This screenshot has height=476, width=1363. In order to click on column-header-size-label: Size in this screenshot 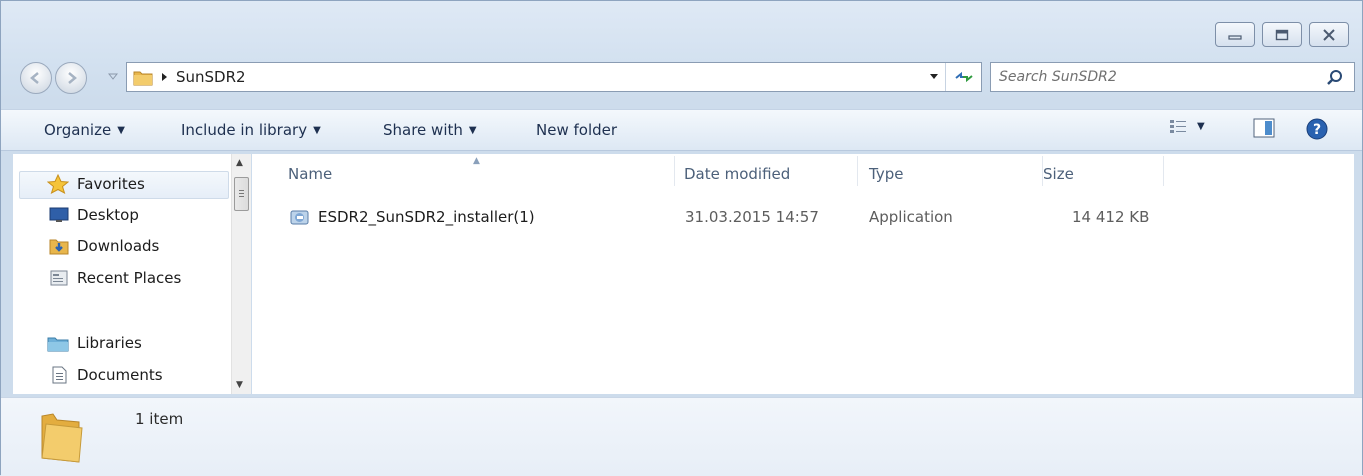, I will do `click(1058, 174)`.